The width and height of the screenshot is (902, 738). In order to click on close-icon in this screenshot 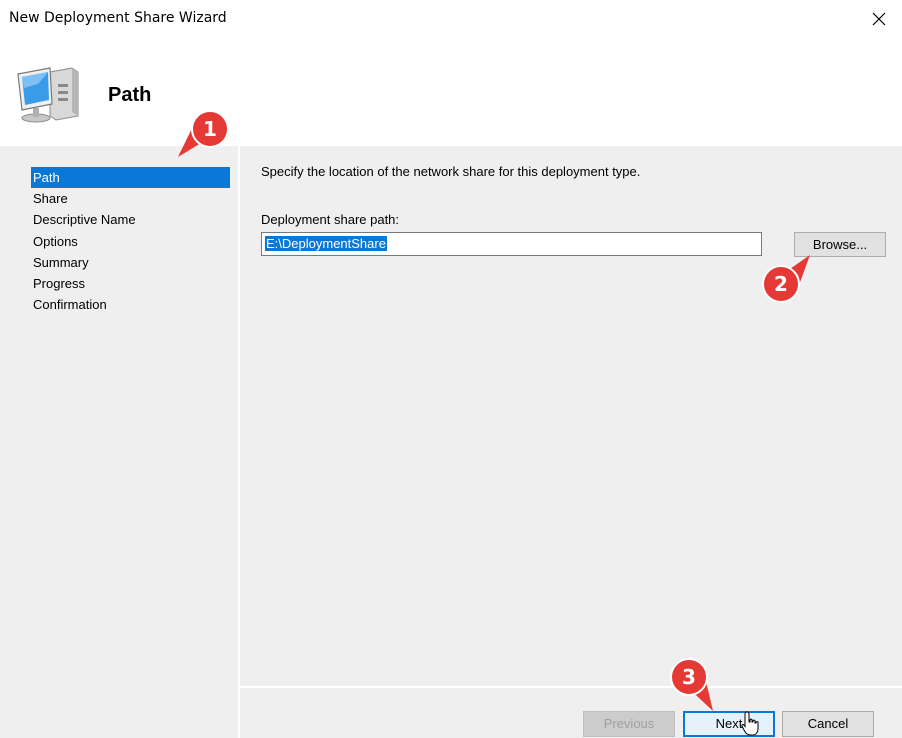, I will do `click(879, 19)`.